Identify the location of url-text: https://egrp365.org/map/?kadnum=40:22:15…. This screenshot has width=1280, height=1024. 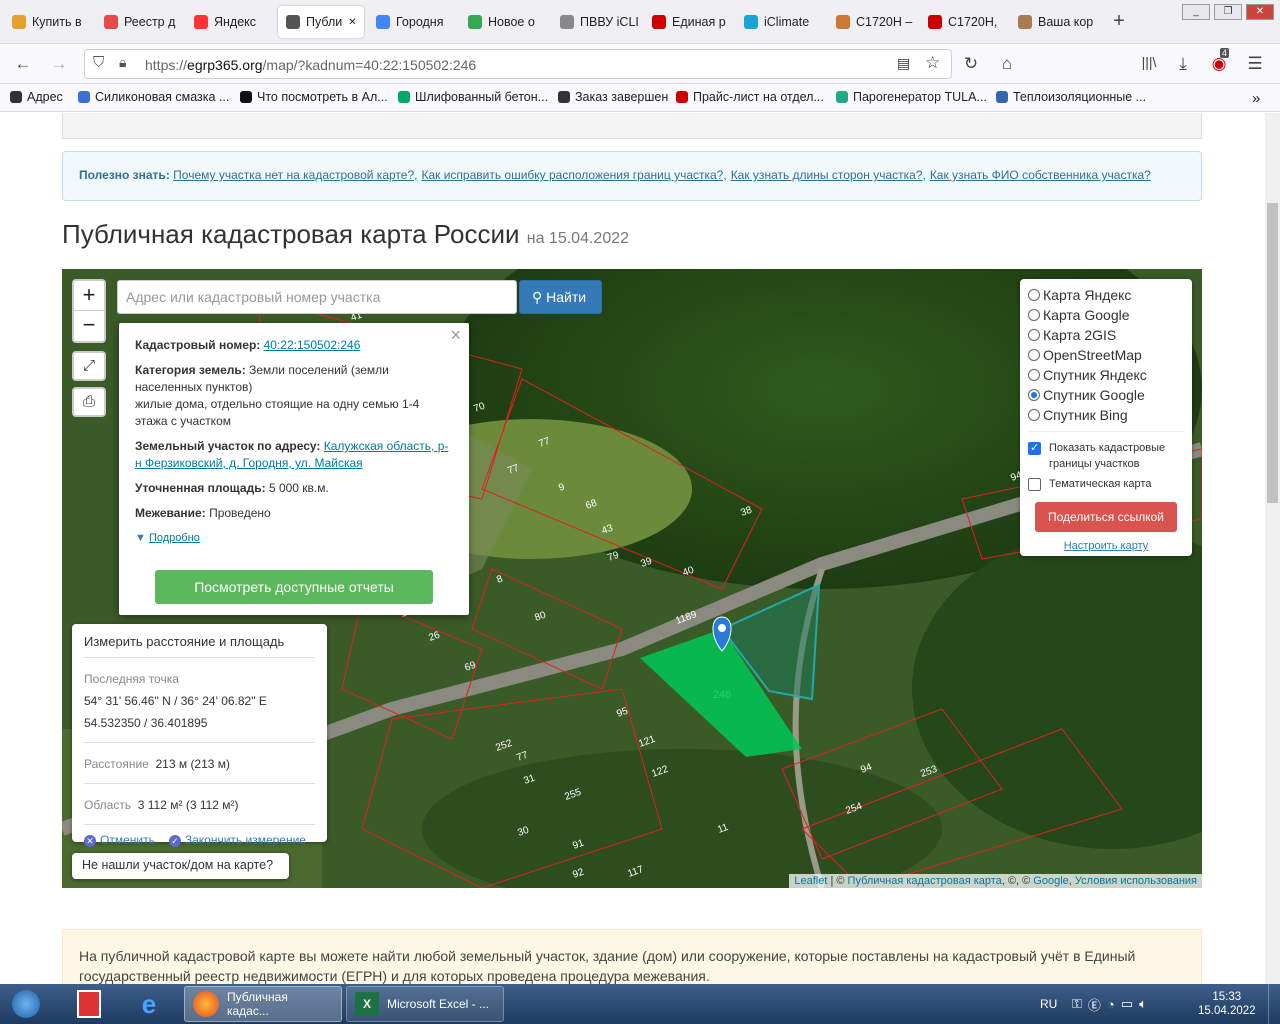
(310, 65).